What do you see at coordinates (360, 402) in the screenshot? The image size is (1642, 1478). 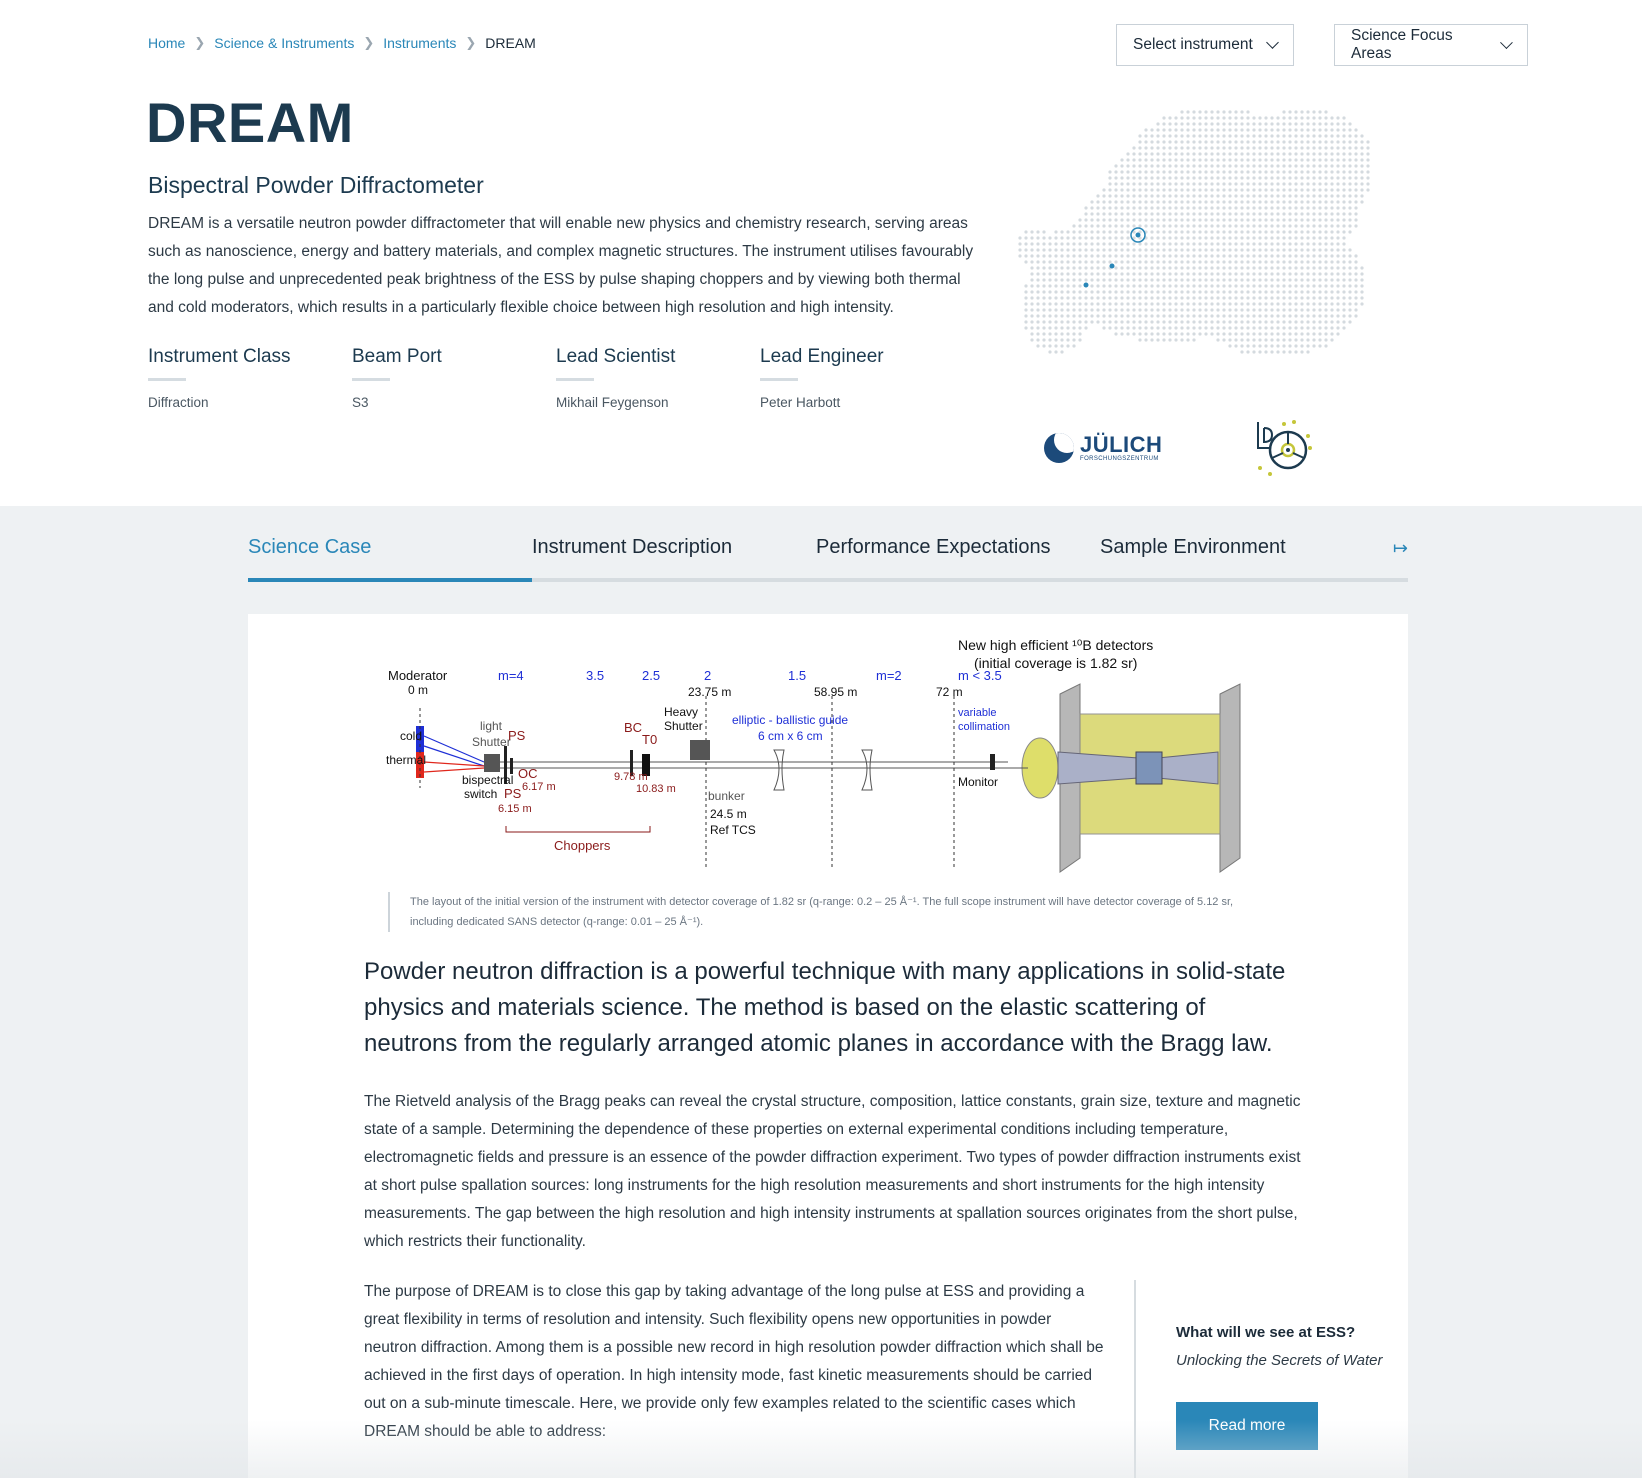 I see `fact-value: S3` at bounding box center [360, 402].